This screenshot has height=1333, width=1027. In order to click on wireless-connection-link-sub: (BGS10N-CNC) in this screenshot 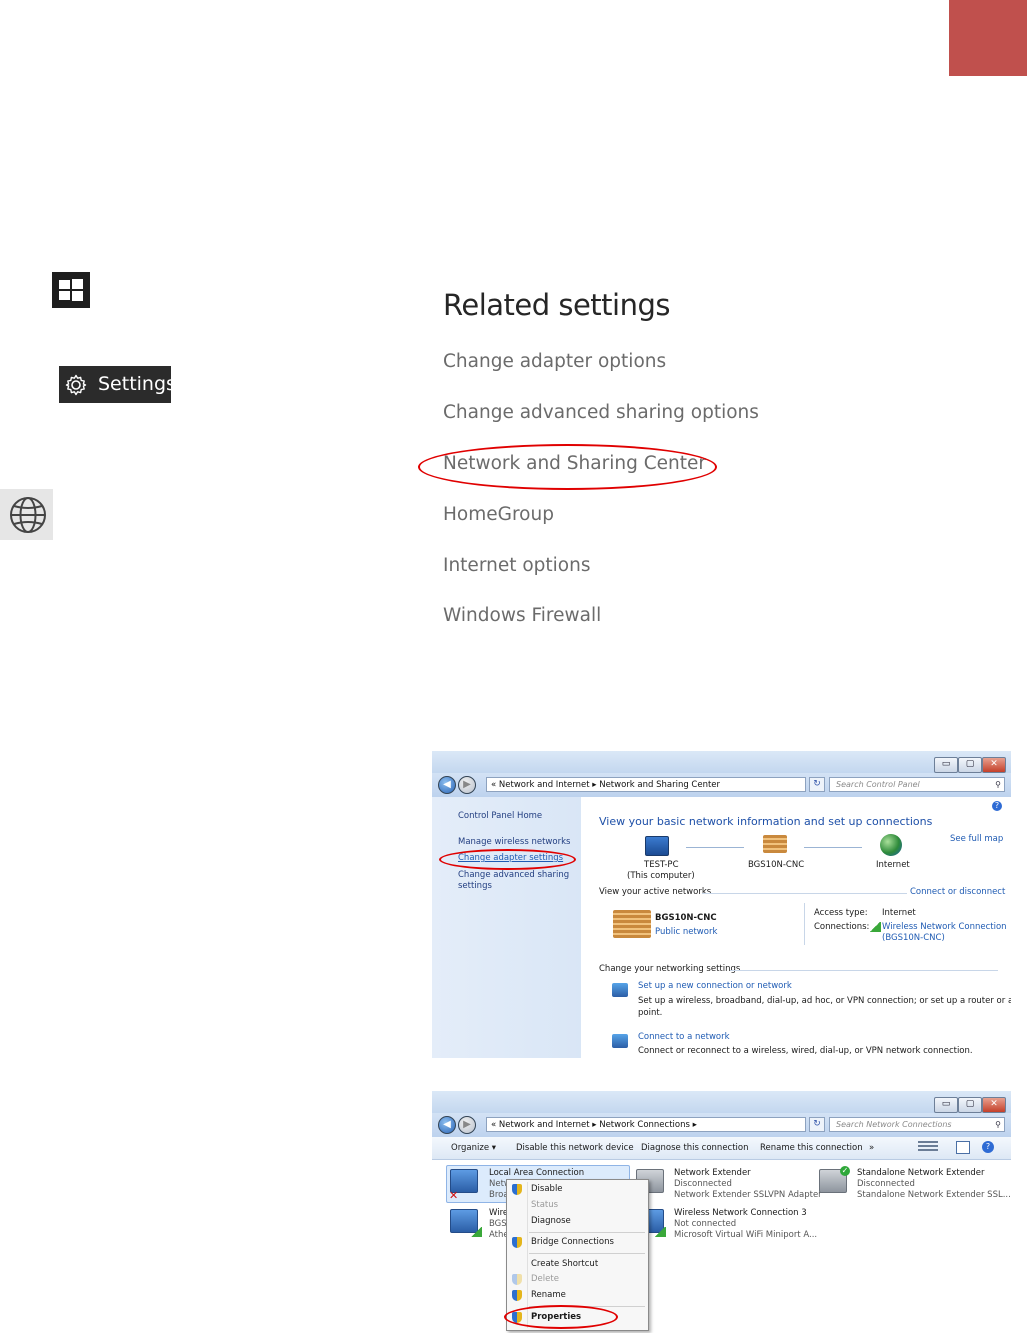, I will do `click(913, 938)`.